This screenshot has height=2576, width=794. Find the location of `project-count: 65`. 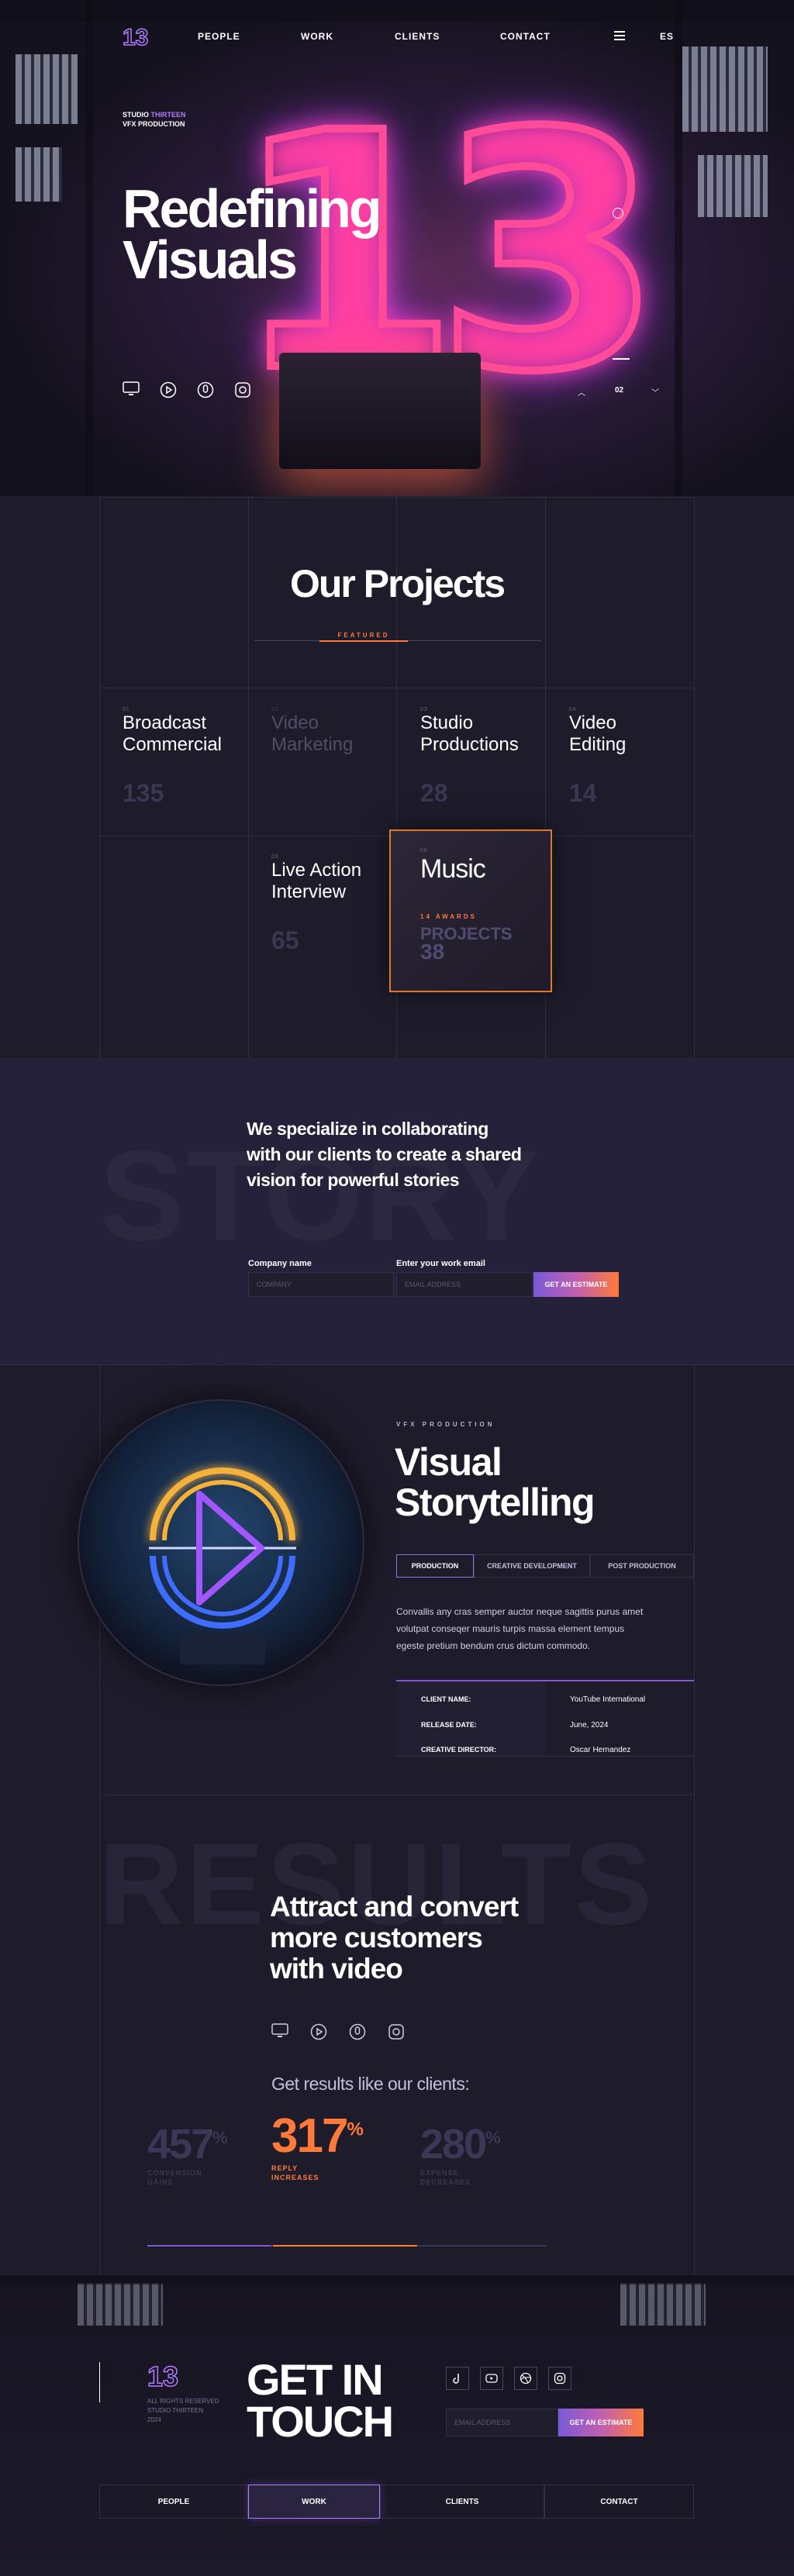

project-count: 65 is located at coordinates (285, 940).